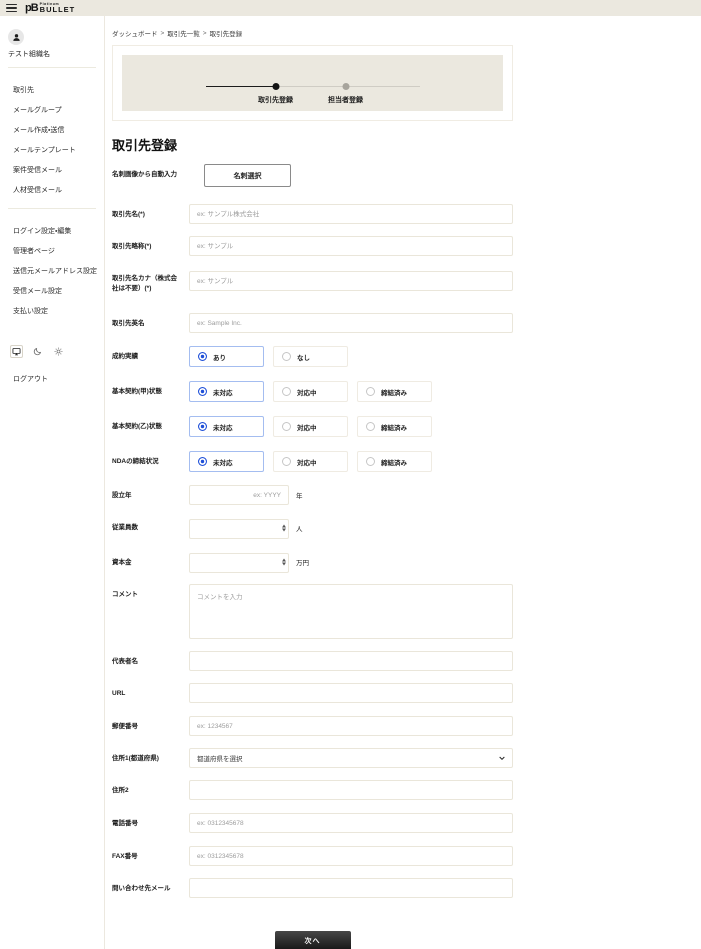 Image resolution: width=701 pixels, height=949 pixels. Describe the element at coordinates (351, 693) in the screenshot. I see `url-input` at that location.